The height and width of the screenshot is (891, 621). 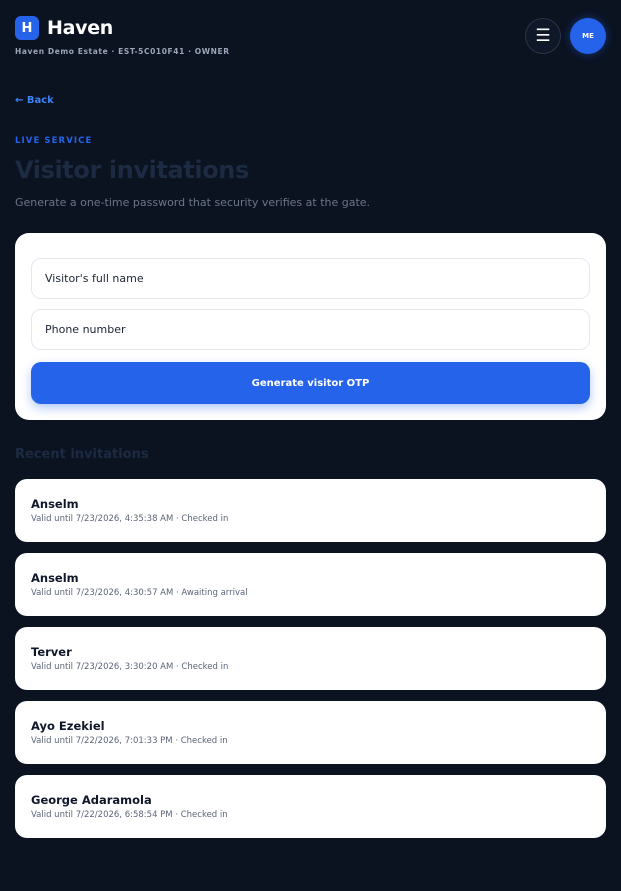 I want to click on user-avatar: ME, so click(x=588, y=36).